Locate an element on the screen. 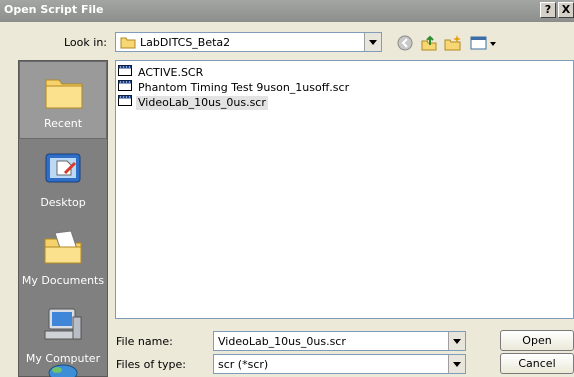 The height and width of the screenshot is (377, 574). cancel-button: Cancel is located at coordinates (537, 363).